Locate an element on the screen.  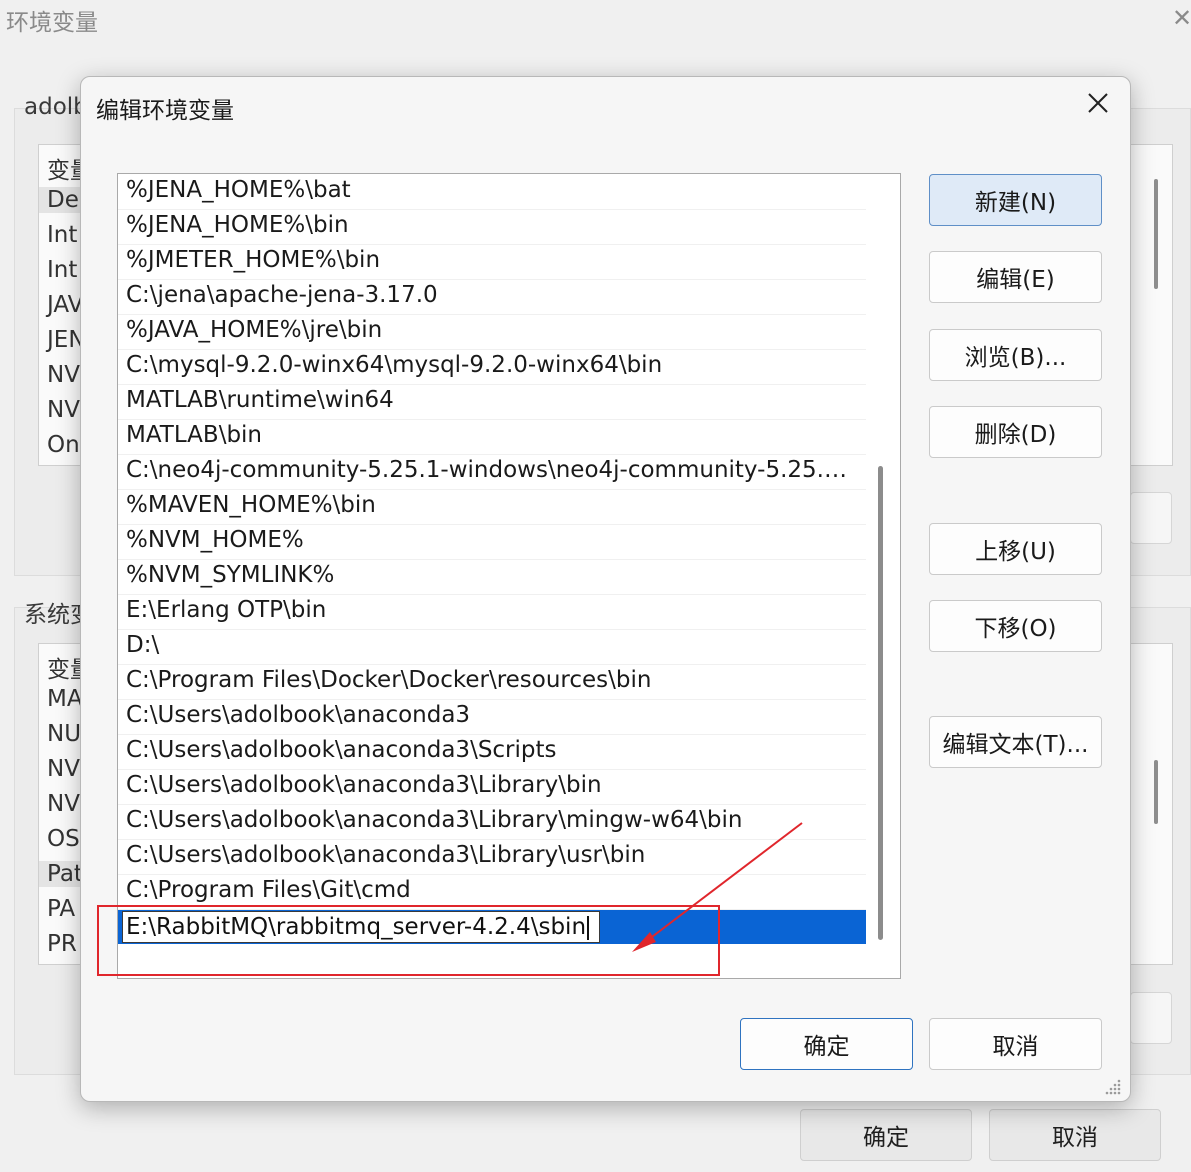
user-variables-button-partial is located at coordinates (1151, 518).